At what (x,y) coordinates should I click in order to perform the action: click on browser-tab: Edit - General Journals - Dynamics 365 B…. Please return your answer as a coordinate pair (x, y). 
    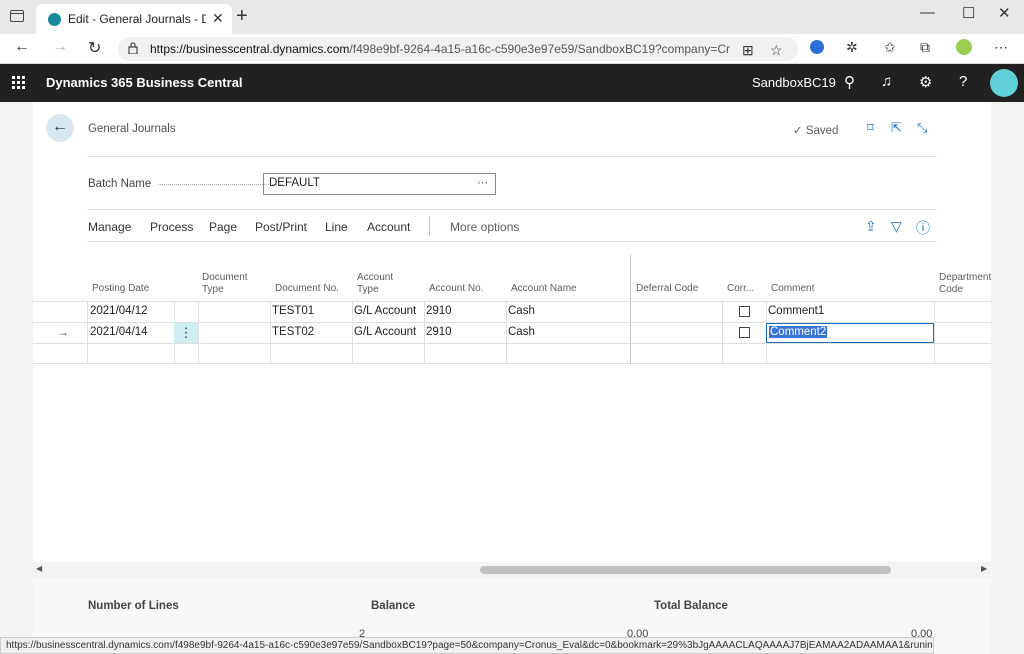
    Looking at the image, I should click on (134, 19).